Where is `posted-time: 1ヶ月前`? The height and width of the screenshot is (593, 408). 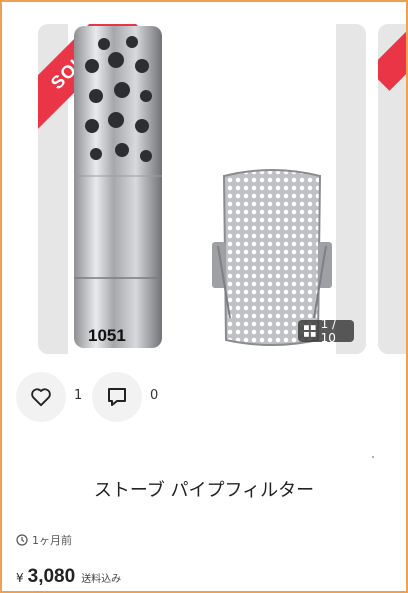
posted-time: 1ヶ月前 is located at coordinates (44, 540).